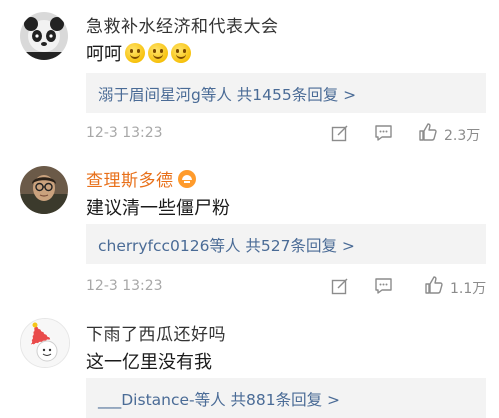 The image size is (499, 418). Describe the element at coordinates (219, 400) in the screenshot. I see `reply-summary-text: ___Distance-等人 共881条回复 >` at that location.